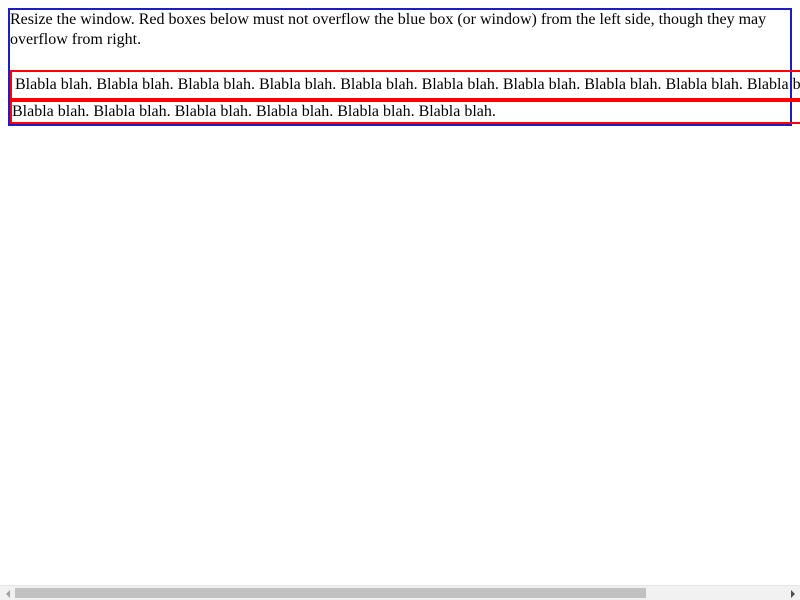  I want to click on scroll-left-arrow-icon, so click(7, 593).